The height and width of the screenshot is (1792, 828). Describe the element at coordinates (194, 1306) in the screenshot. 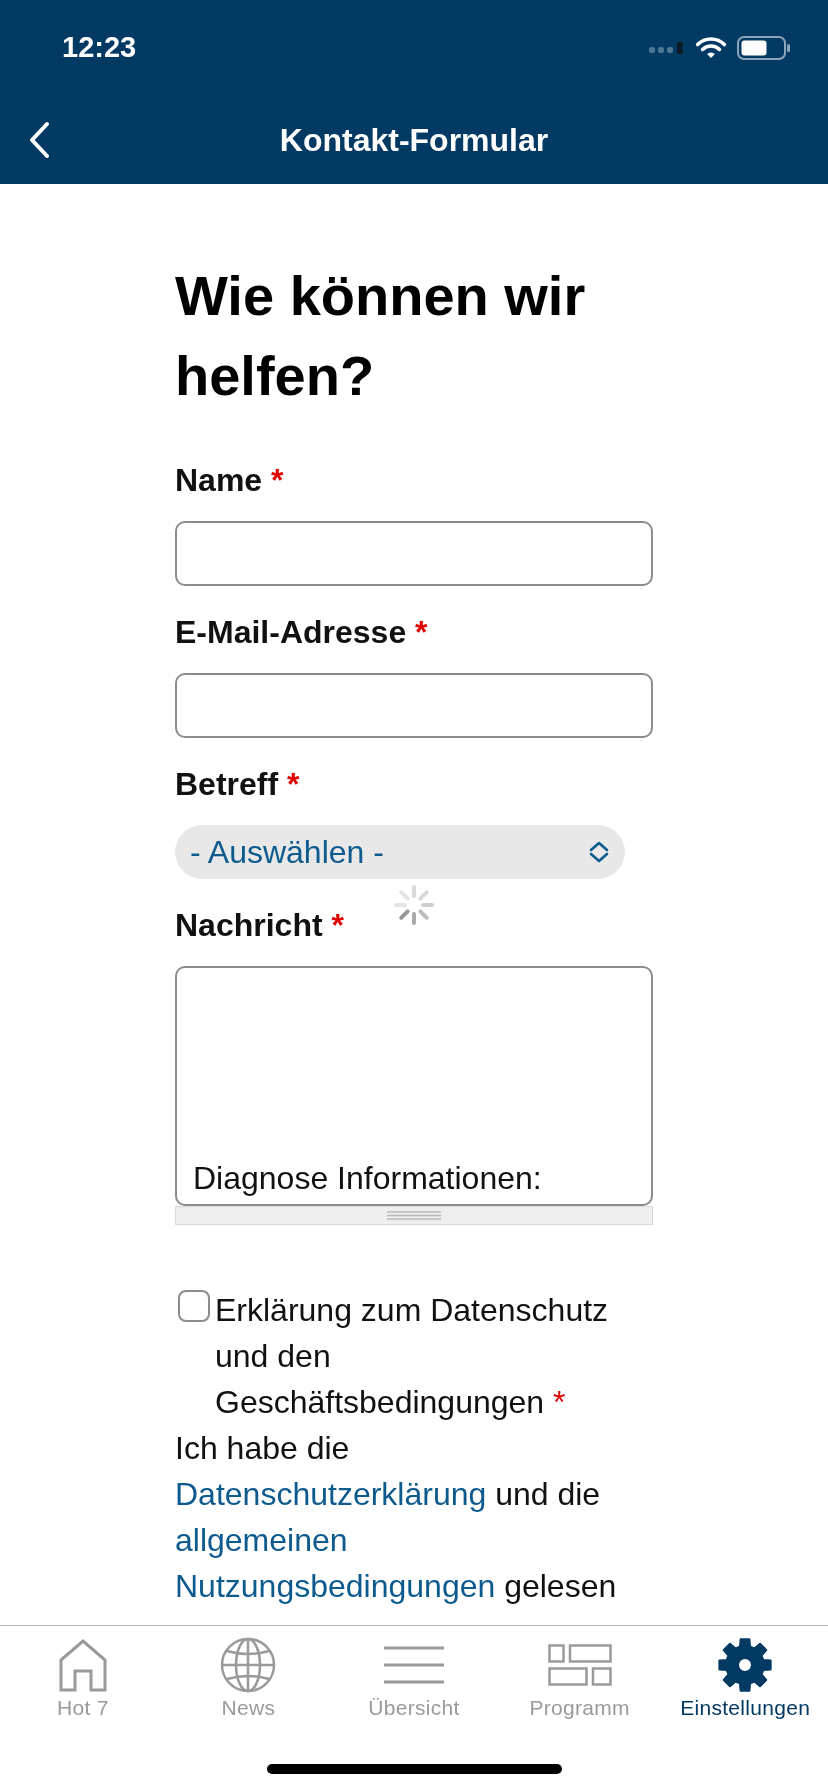

I see `checkbox` at that location.